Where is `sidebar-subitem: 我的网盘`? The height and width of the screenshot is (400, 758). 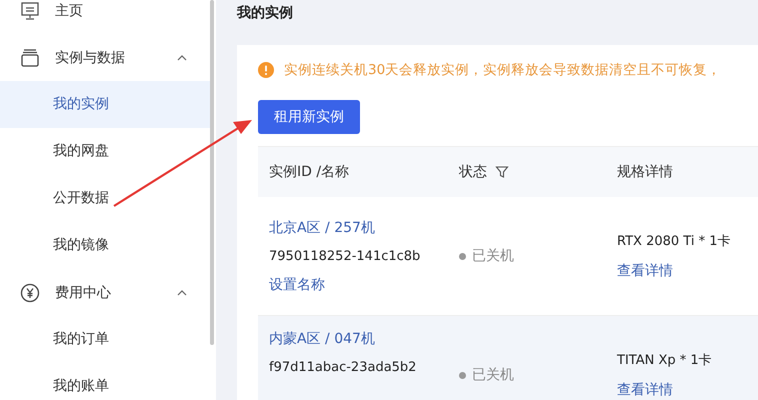
sidebar-subitem: 我的网盘 is located at coordinates (105, 151).